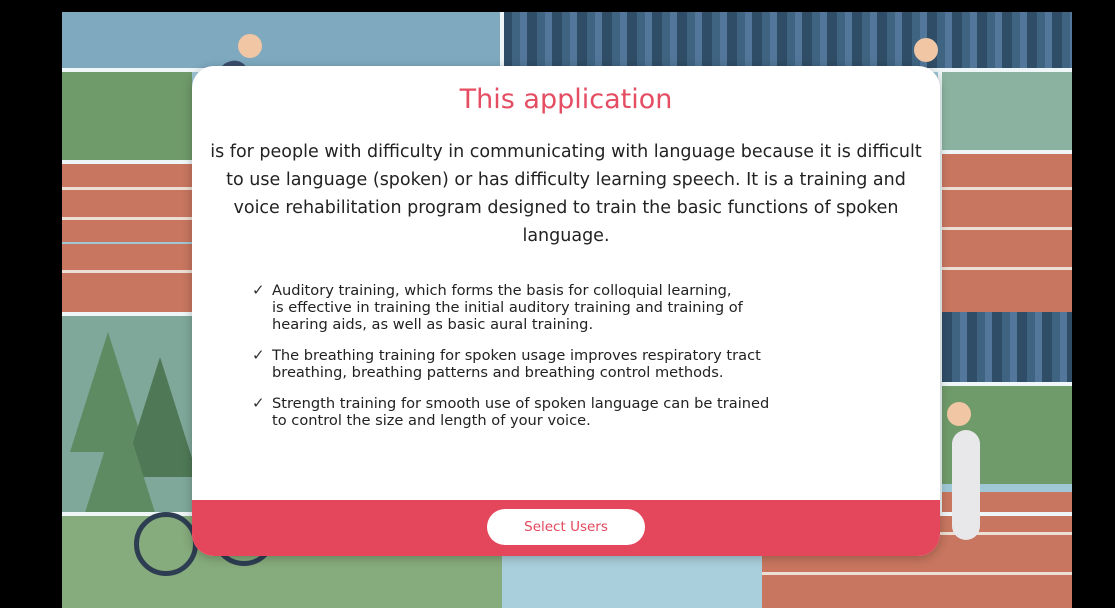  I want to click on tree-shape, so click(120, 462).